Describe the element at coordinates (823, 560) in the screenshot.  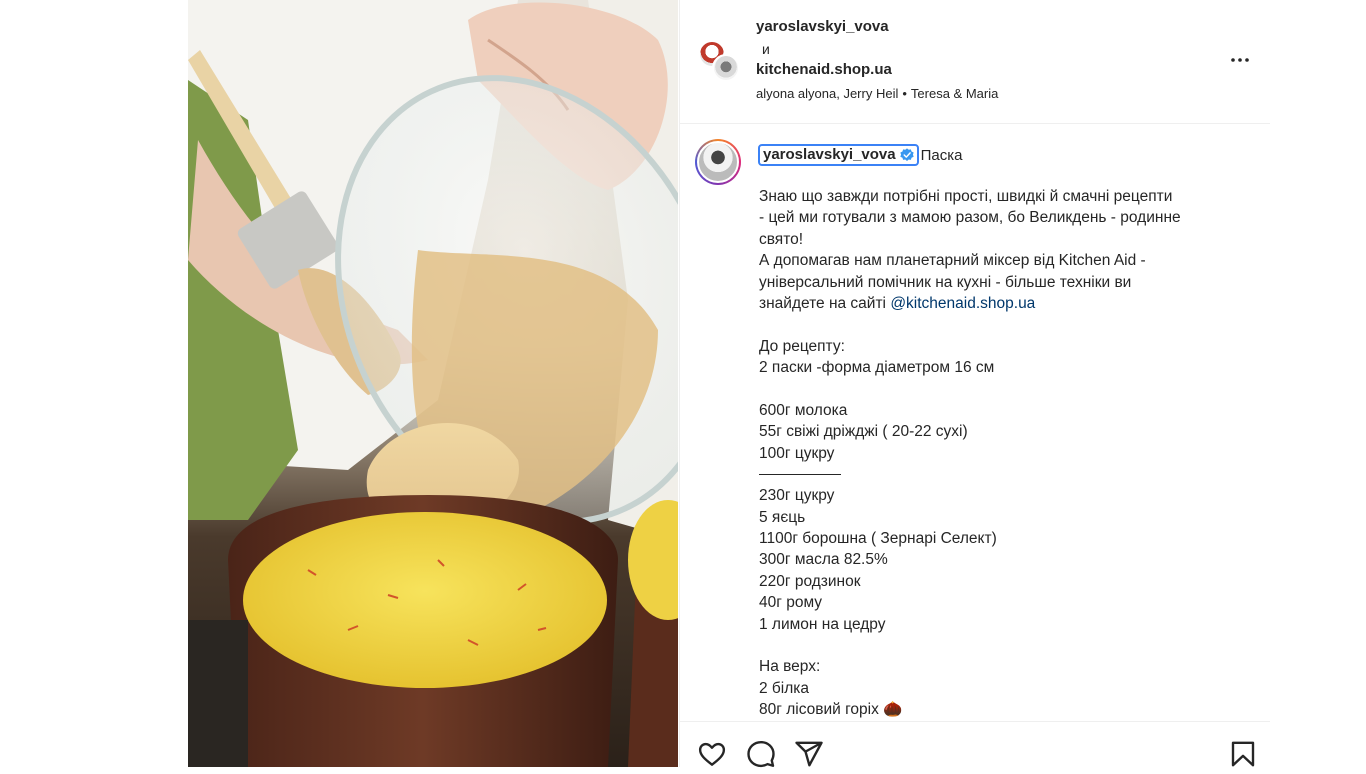
I see `ingredient-line: 300г масла 82.5%` at that location.